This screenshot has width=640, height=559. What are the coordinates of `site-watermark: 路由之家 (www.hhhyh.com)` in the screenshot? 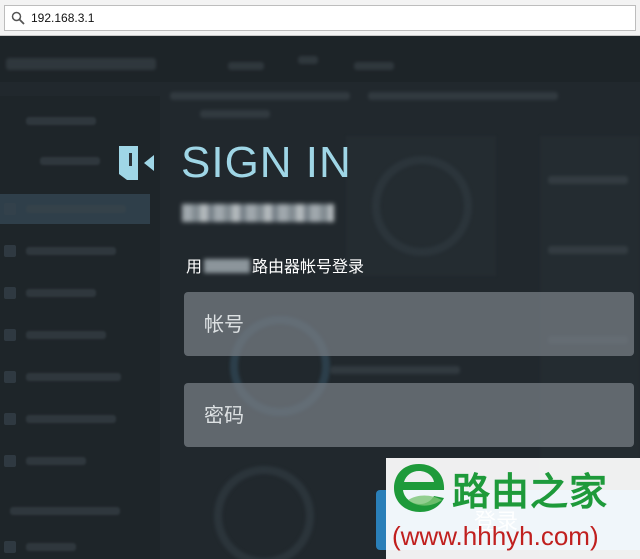 It's located at (513, 508).